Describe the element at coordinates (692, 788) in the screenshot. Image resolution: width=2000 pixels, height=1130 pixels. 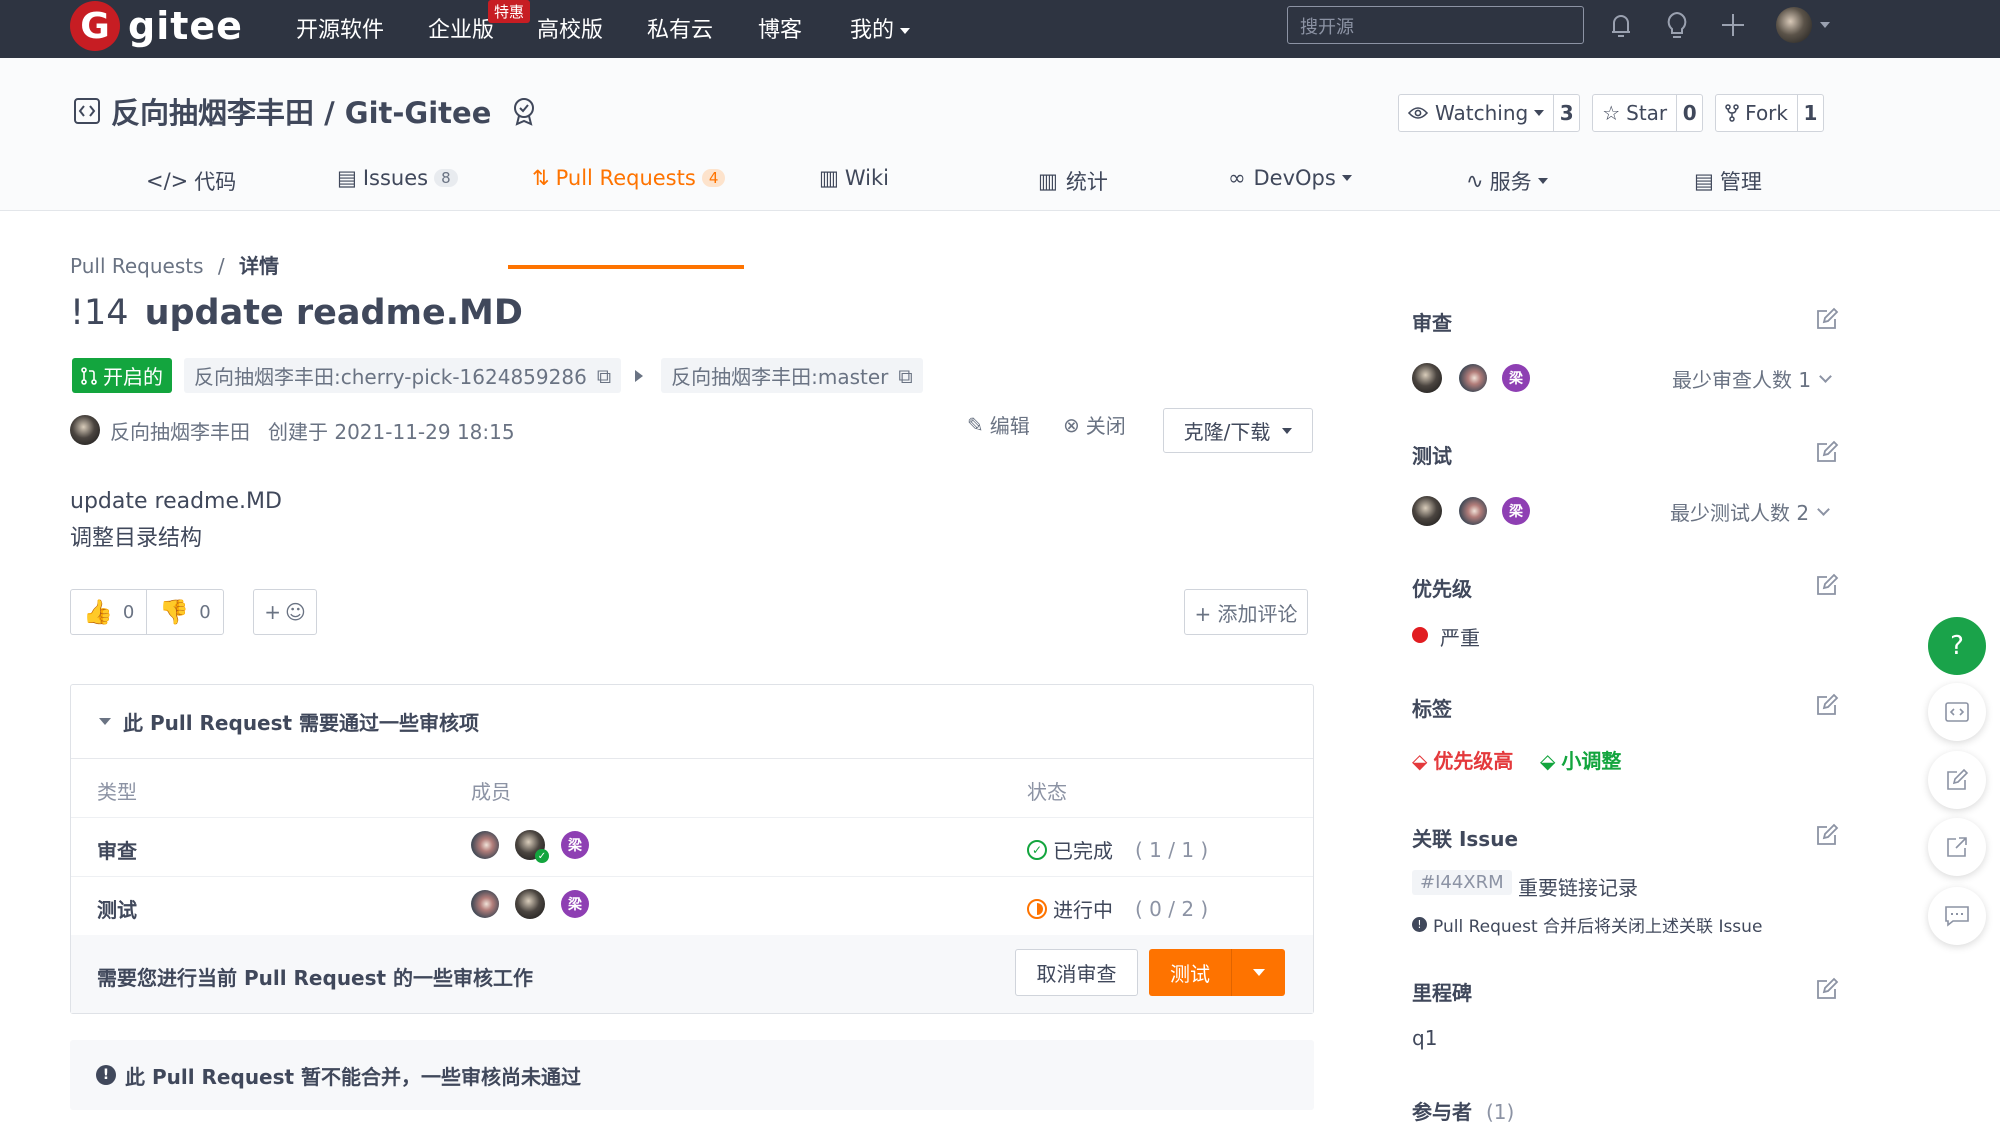
I see `review-table-header: 类型 成员 状态` at that location.